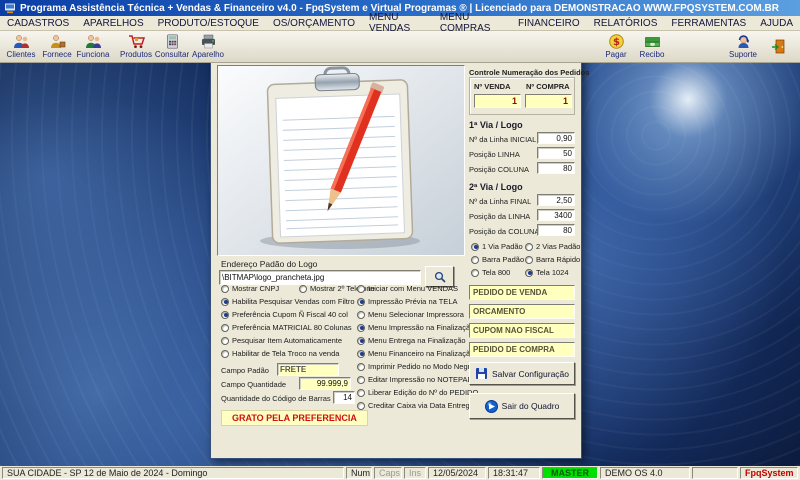 The image size is (800, 480). I want to click on consultar-button: Consultar, so click(172, 47).